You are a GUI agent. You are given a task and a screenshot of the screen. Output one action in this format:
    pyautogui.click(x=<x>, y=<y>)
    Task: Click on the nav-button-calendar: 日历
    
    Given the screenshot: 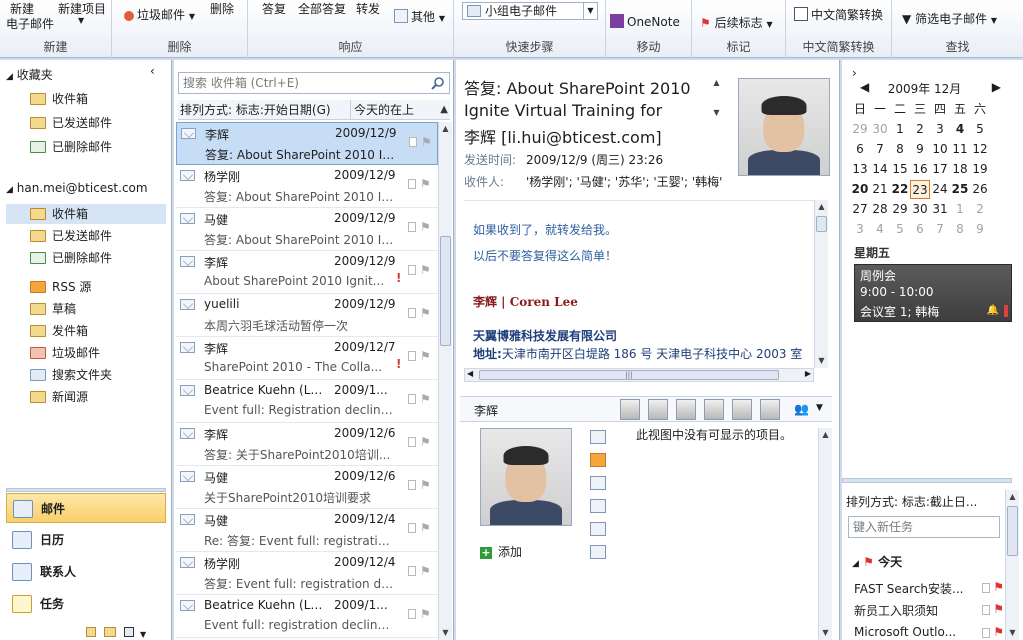 What is the action you would take?
    pyautogui.click(x=86, y=540)
    